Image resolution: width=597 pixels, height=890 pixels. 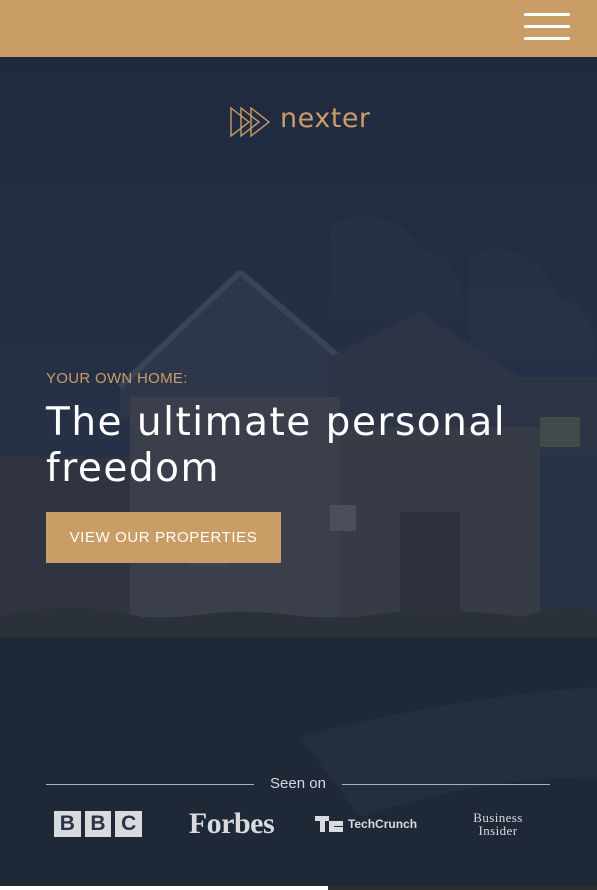 I want to click on carousel-progress-bar, so click(x=298, y=888).